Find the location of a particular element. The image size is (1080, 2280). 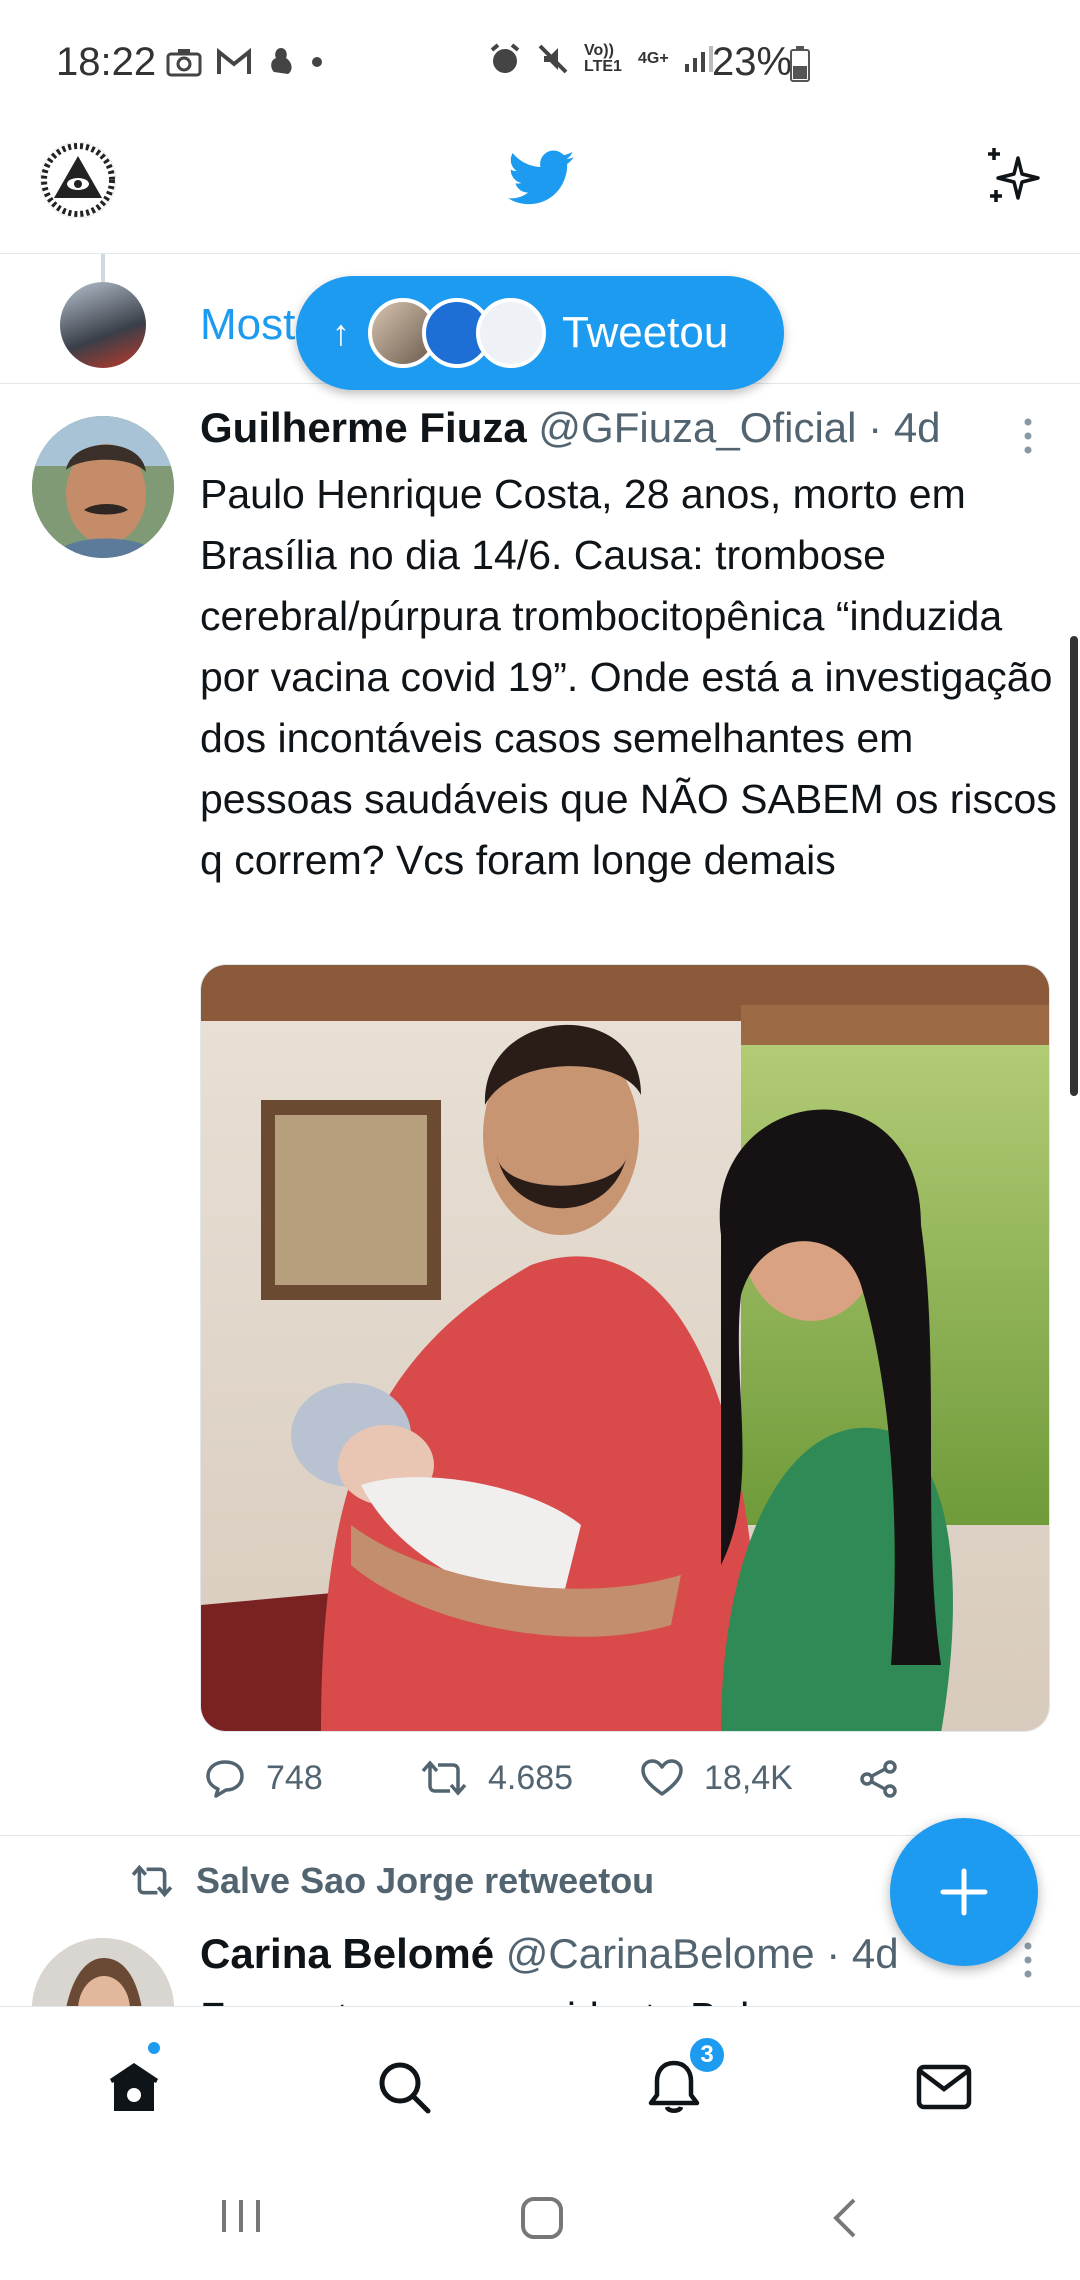

compose-tweet-button is located at coordinates (964, 1892).